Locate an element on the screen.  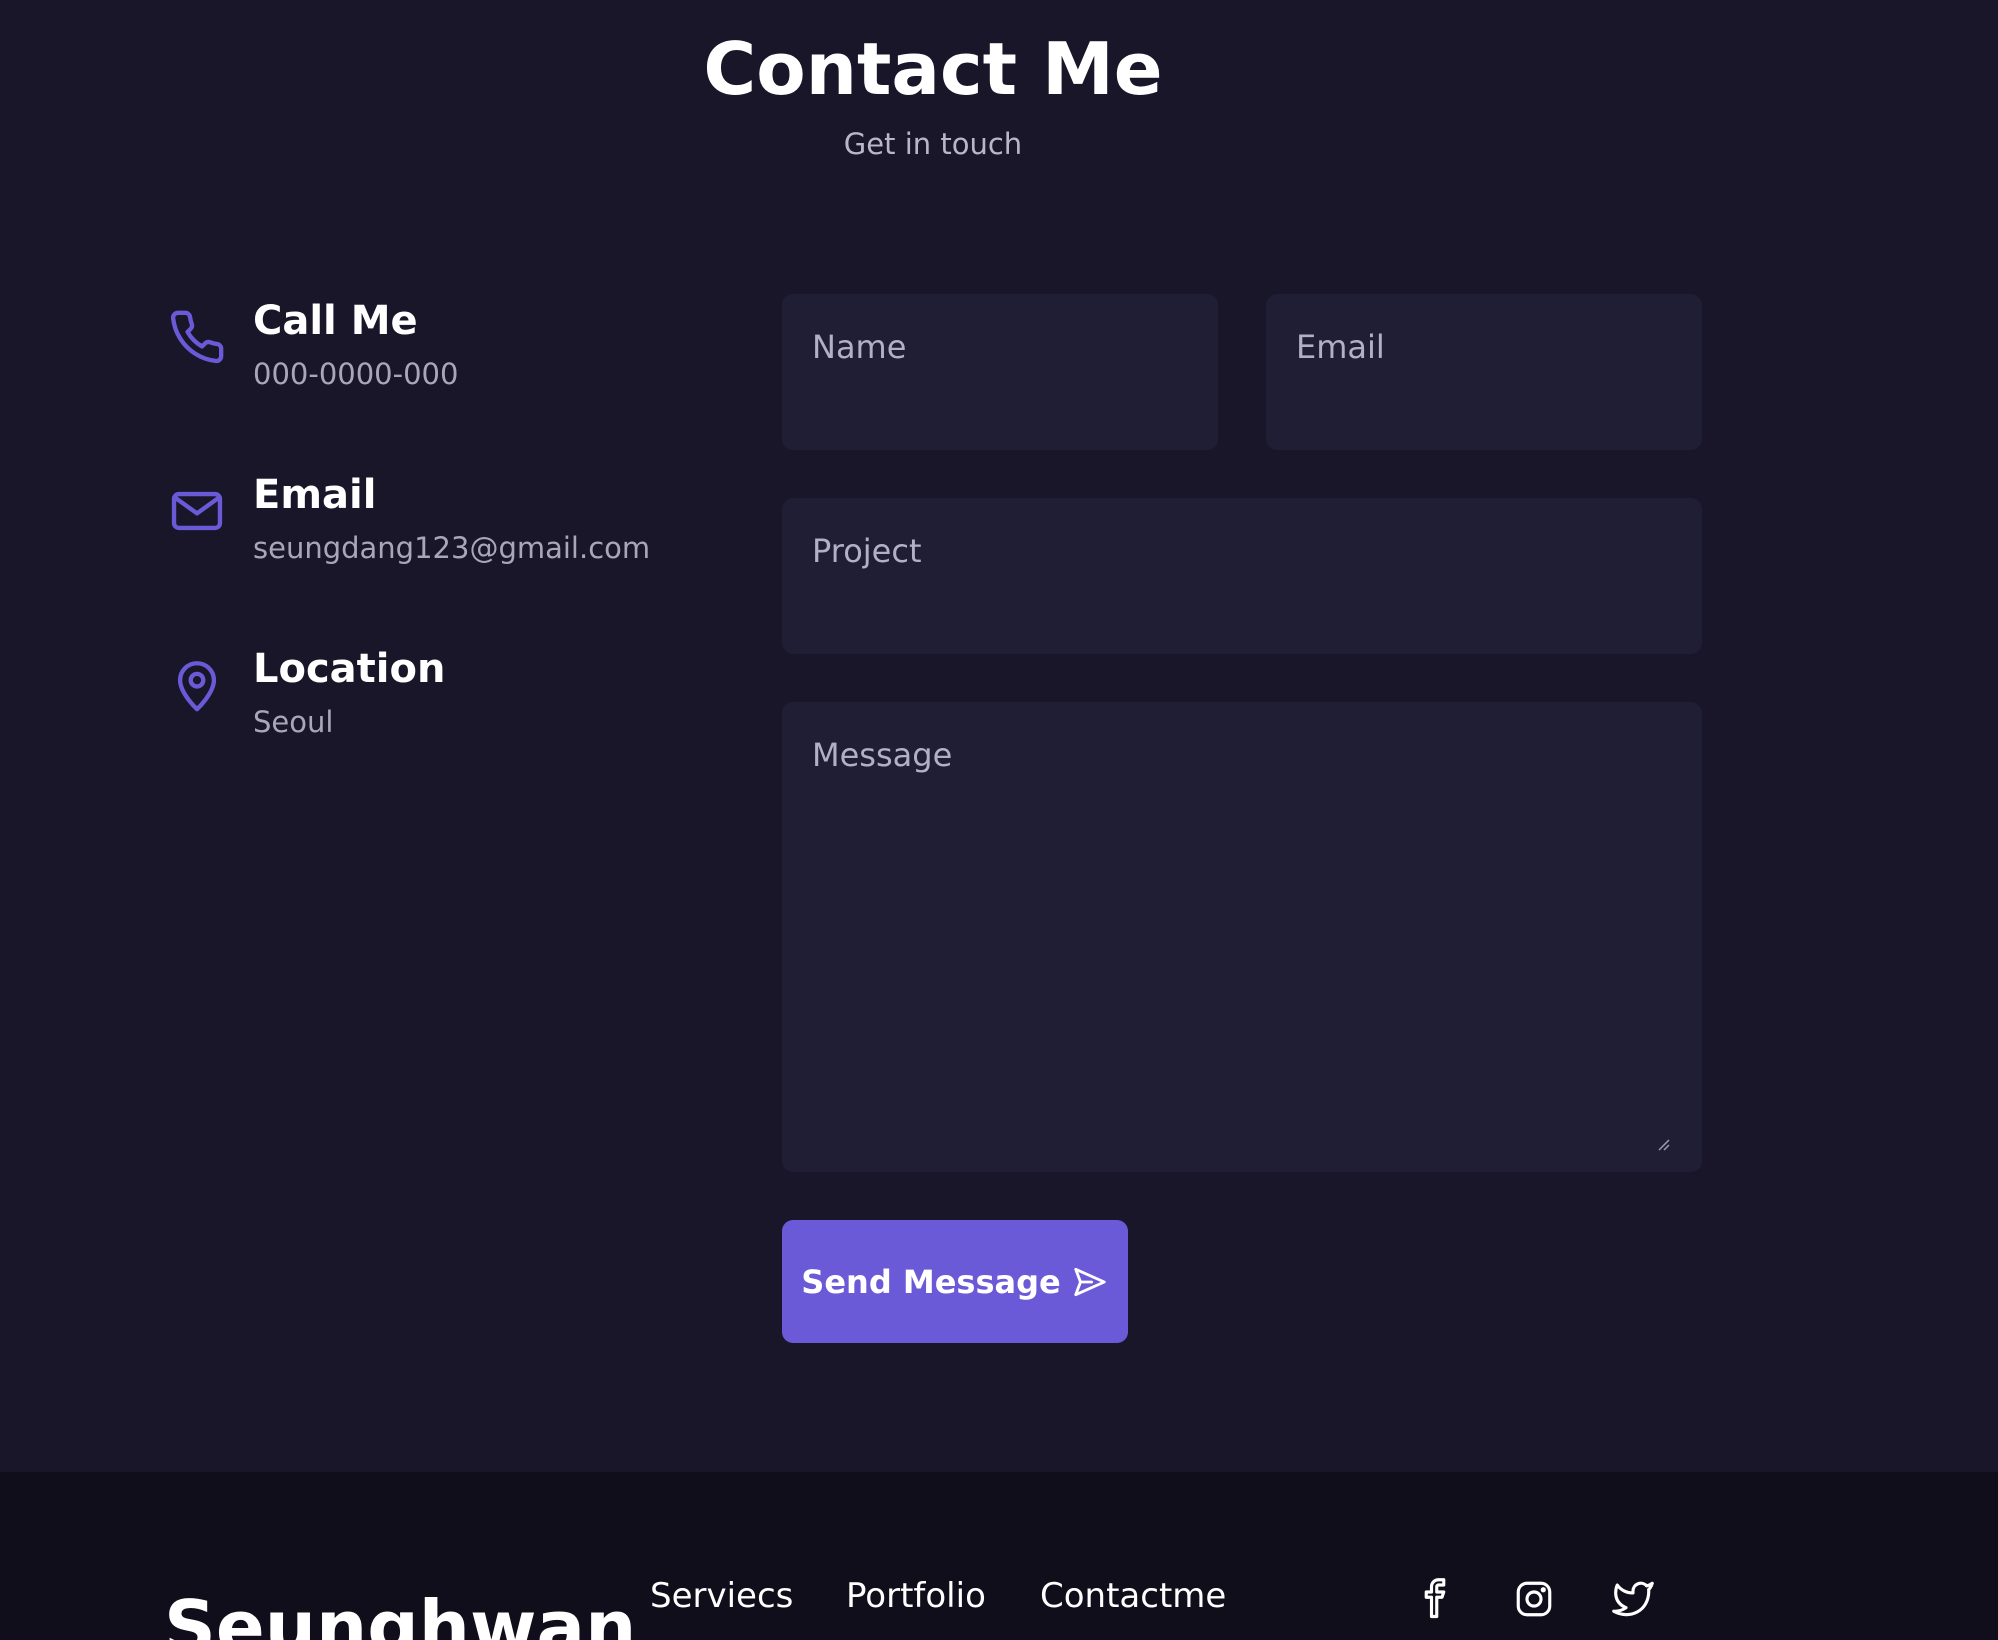
name-field-container is located at coordinates (1000, 372).